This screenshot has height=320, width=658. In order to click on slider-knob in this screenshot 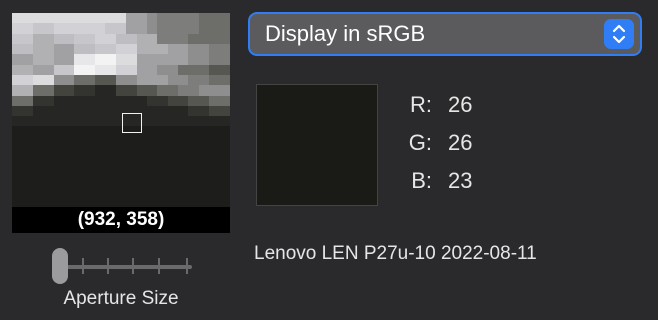, I will do `click(60, 266)`.